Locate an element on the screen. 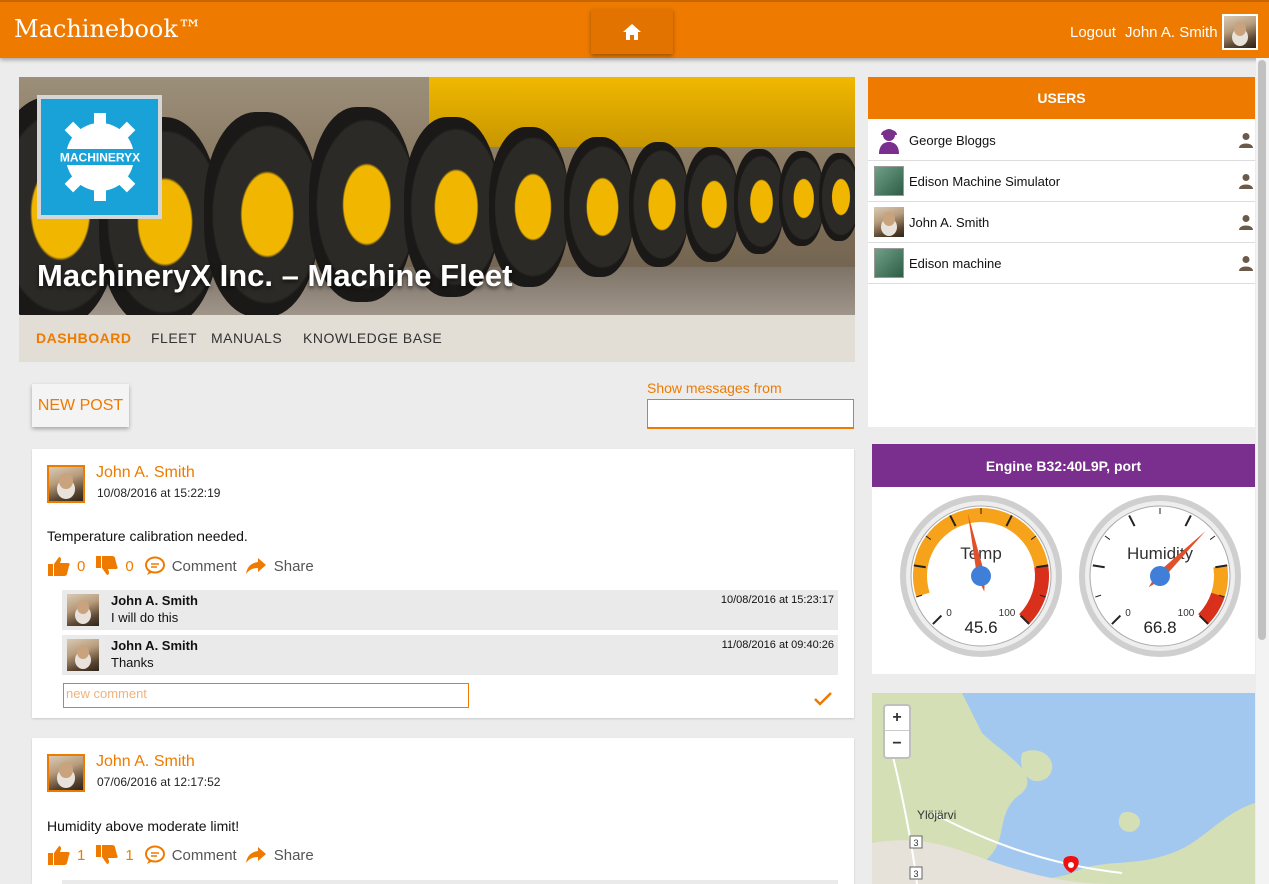  new-post-button: NEW POST is located at coordinates (80, 405).